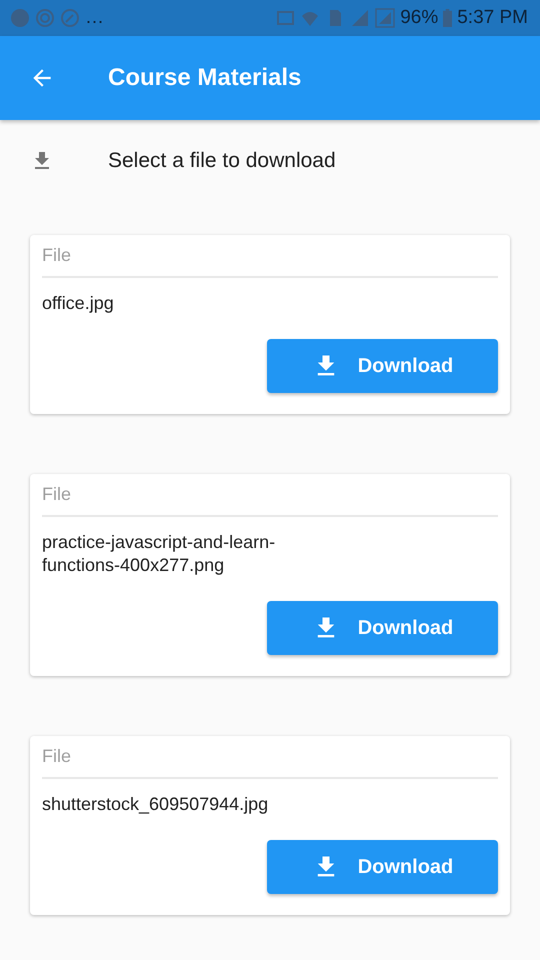 The width and height of the screenshot is (540, 960). Describe the element at coordinates (78, 303) in the screenshot. I see `file-name: office.jpg` at that location.